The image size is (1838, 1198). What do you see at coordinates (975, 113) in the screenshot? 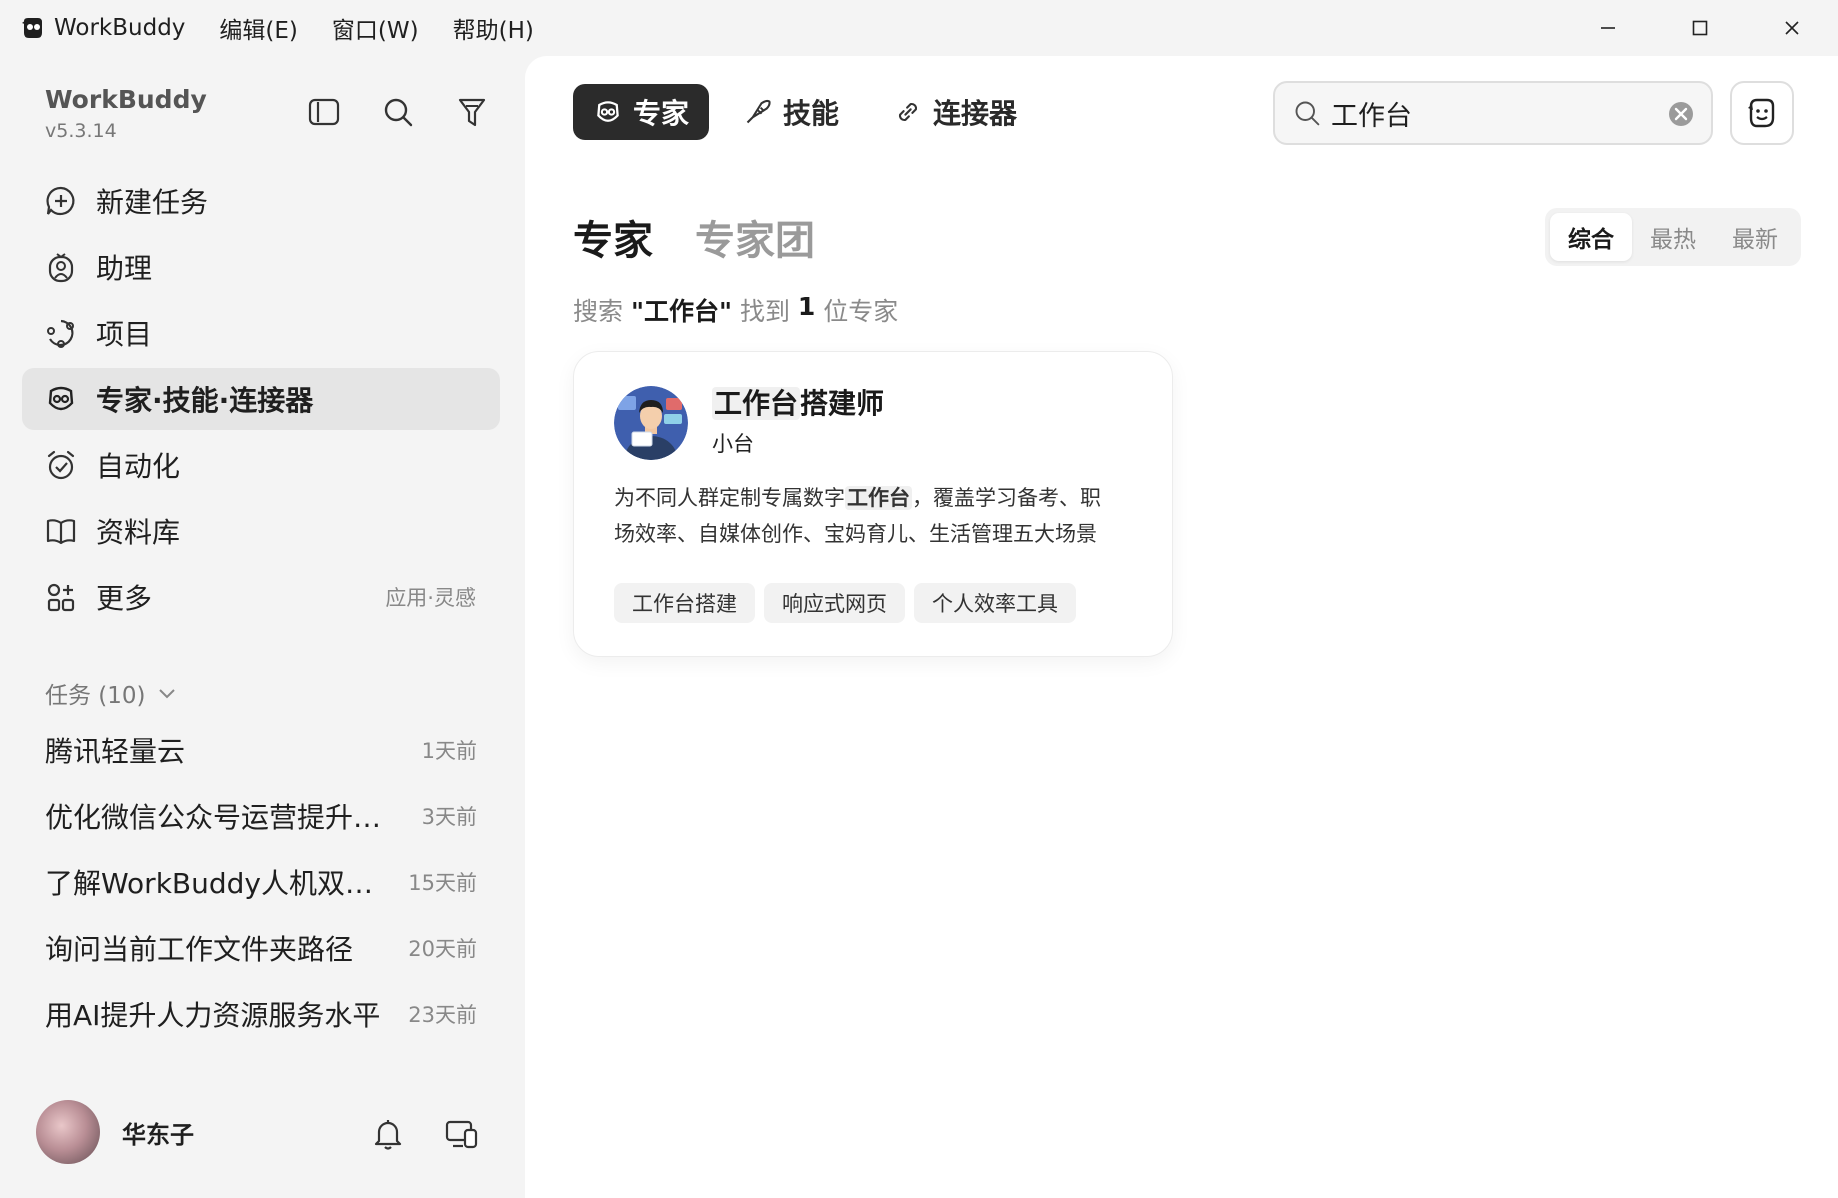
I see `tab-label: 连接器` at bounding box center [975, 113].